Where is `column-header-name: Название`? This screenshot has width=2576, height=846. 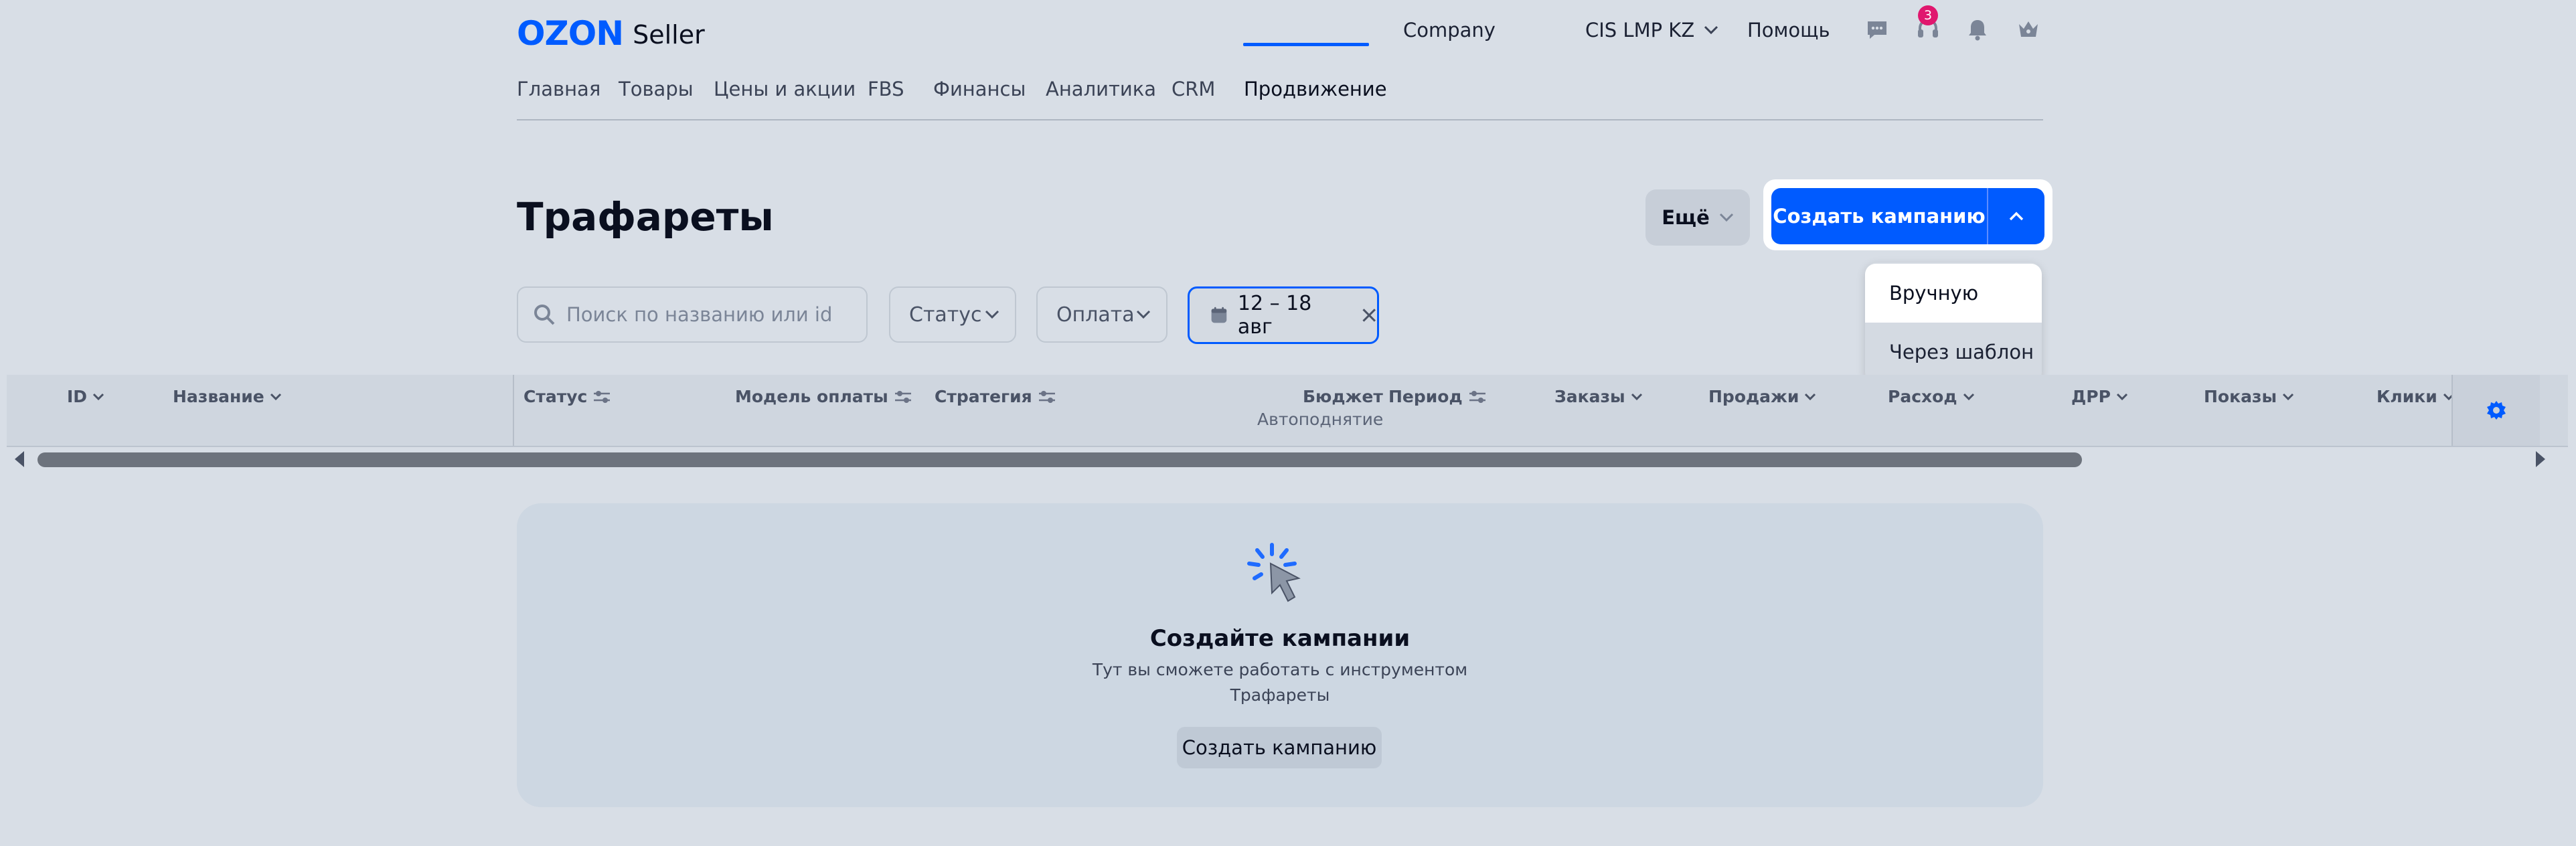
column-header-name: Название is located at coordinates (227, 396).